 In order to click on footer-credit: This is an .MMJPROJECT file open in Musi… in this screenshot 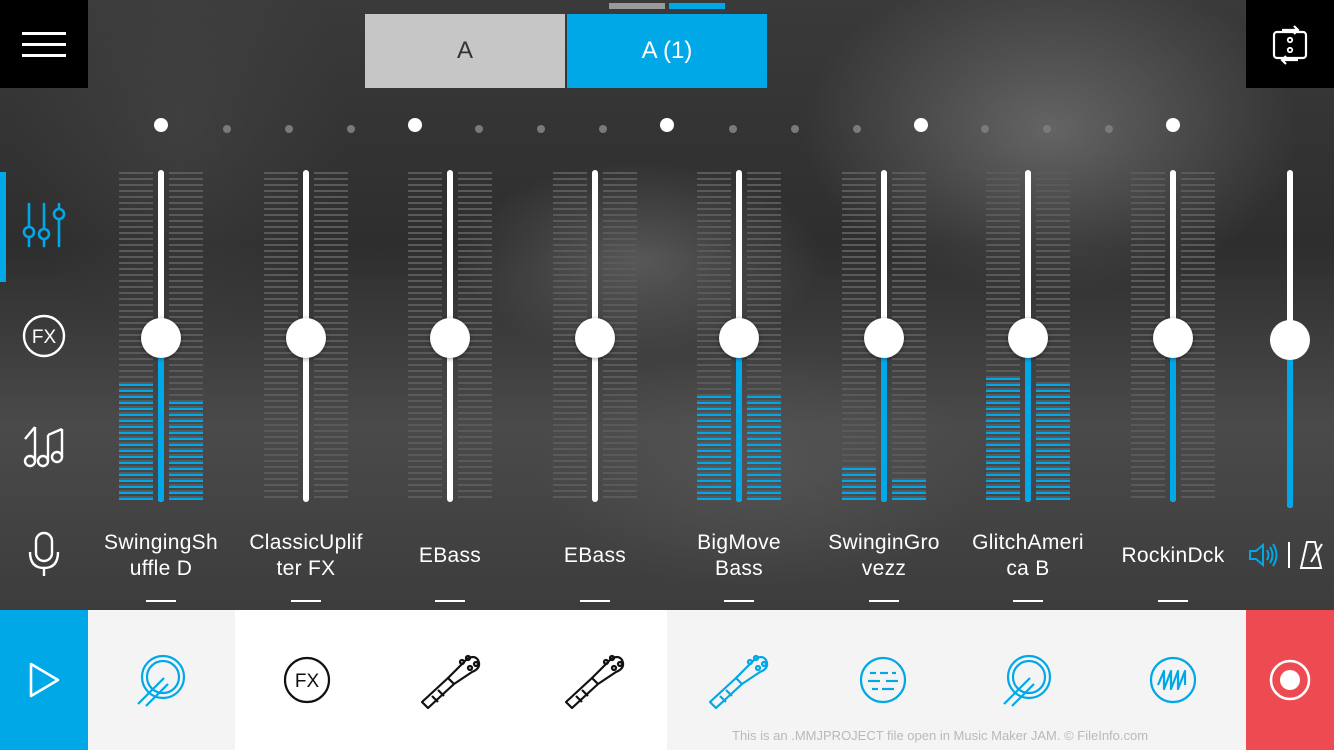, I will do `click(940, 735)`.